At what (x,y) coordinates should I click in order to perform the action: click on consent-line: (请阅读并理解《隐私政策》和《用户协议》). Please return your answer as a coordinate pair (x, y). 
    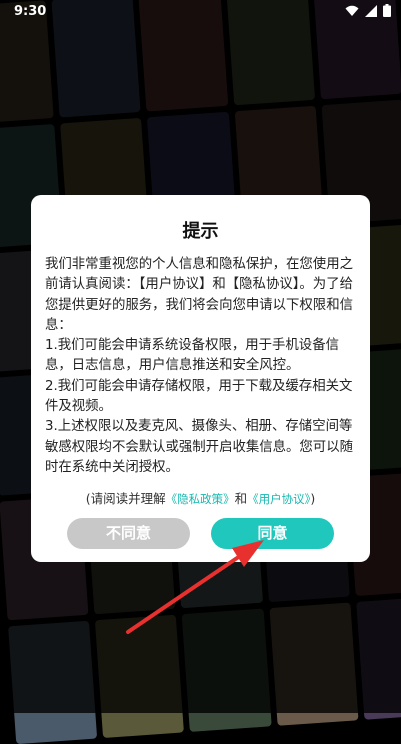
    Looking at the image, I should click on (200, 497).